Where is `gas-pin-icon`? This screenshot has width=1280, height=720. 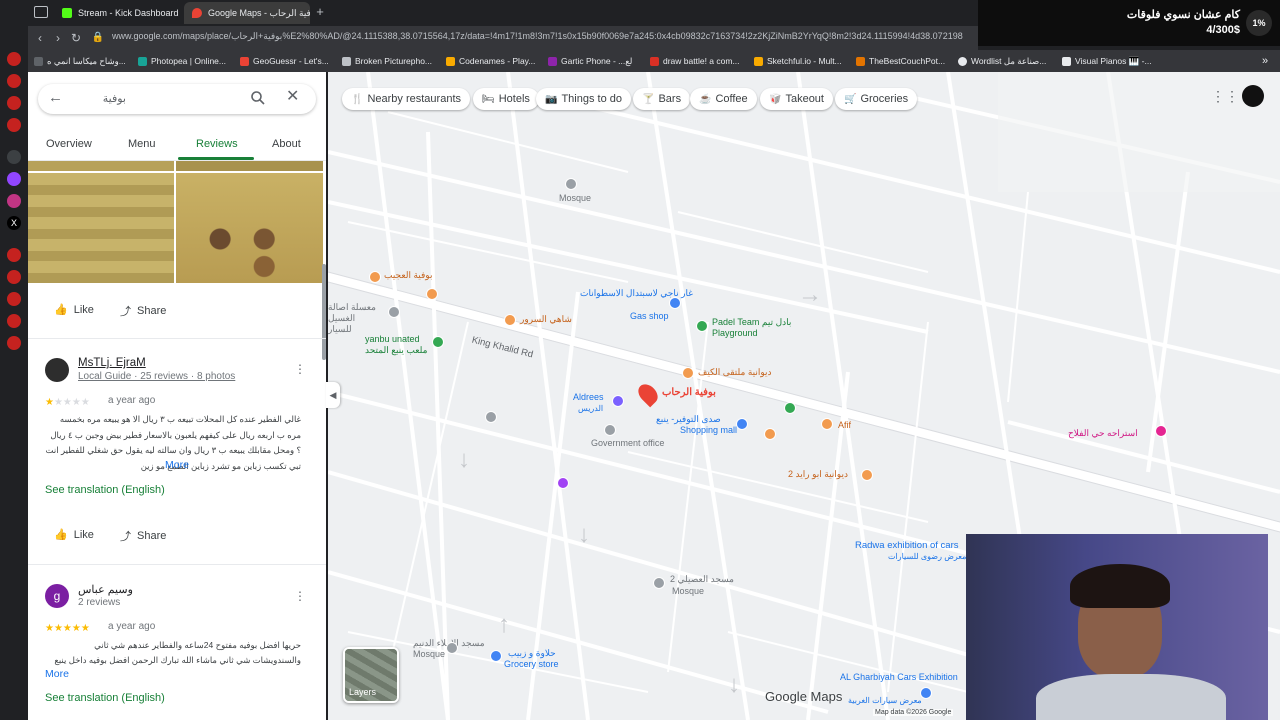
gas-pin-icon is located at coordinates (675, 303).